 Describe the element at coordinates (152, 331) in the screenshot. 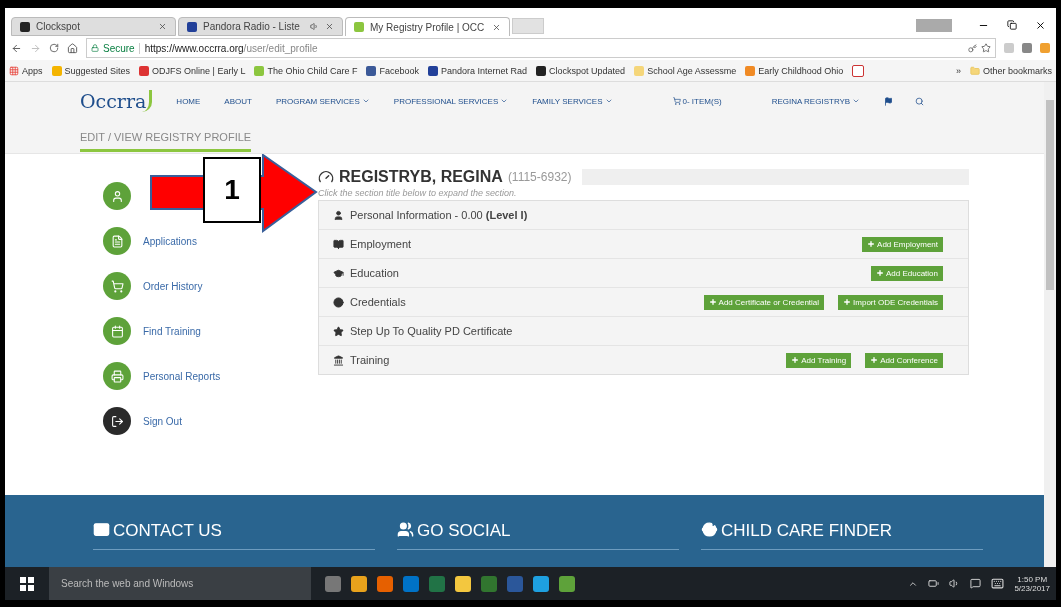

I see `sidebar-item: Find Training` at that location.